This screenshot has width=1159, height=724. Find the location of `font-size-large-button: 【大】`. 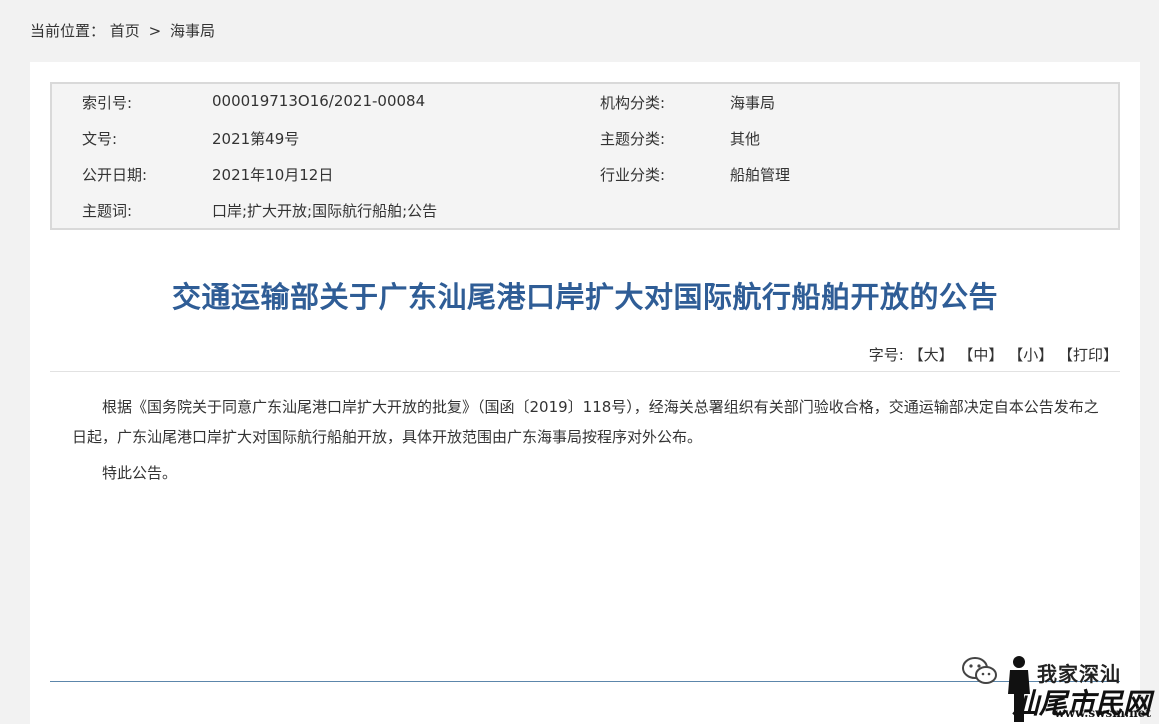

font-size-large-button: 【大】 is located at coordinates (931, 355).